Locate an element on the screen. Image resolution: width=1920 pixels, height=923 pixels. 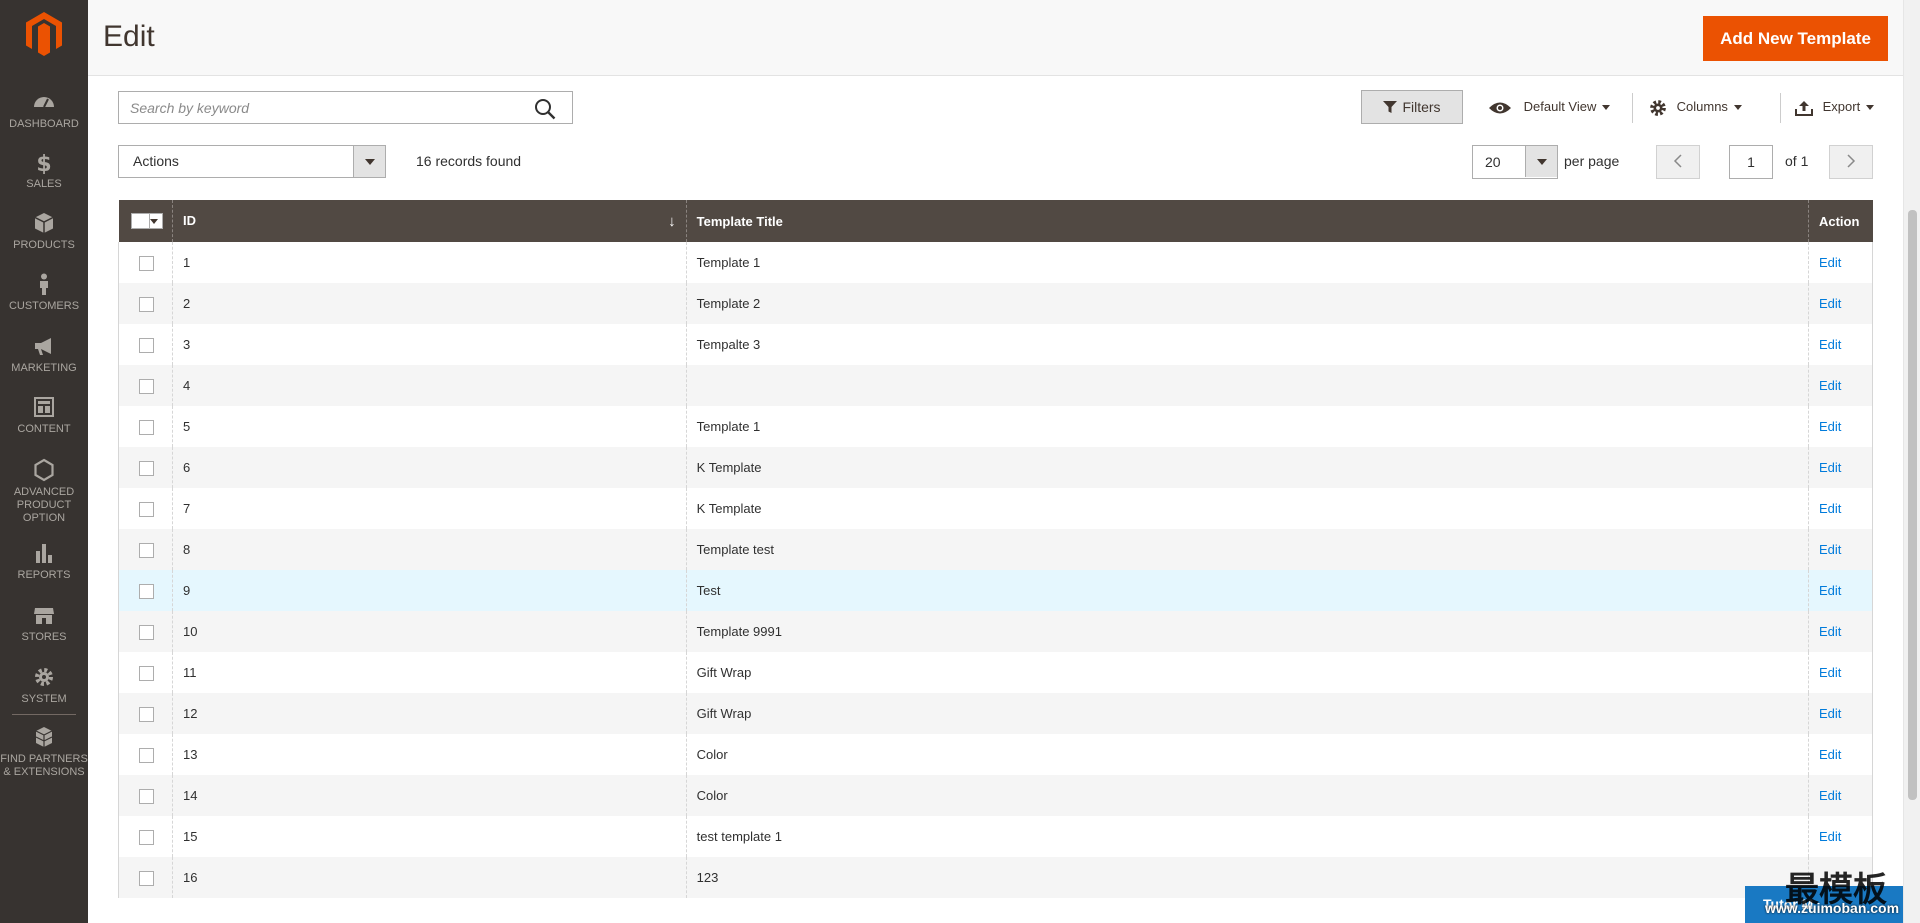
nav-divider is located at coordinates (44, 714).